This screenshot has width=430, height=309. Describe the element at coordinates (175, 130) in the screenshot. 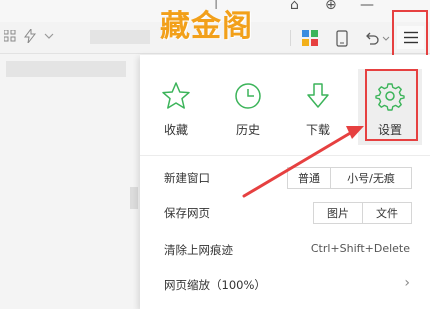

I see `favorites-label: 收藏` at that location.